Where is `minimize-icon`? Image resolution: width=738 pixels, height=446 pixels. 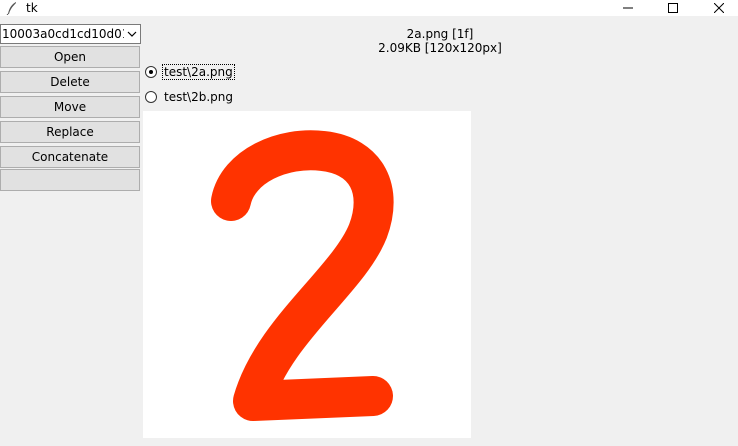 minimize-icon is located at coordinates (628, 8).